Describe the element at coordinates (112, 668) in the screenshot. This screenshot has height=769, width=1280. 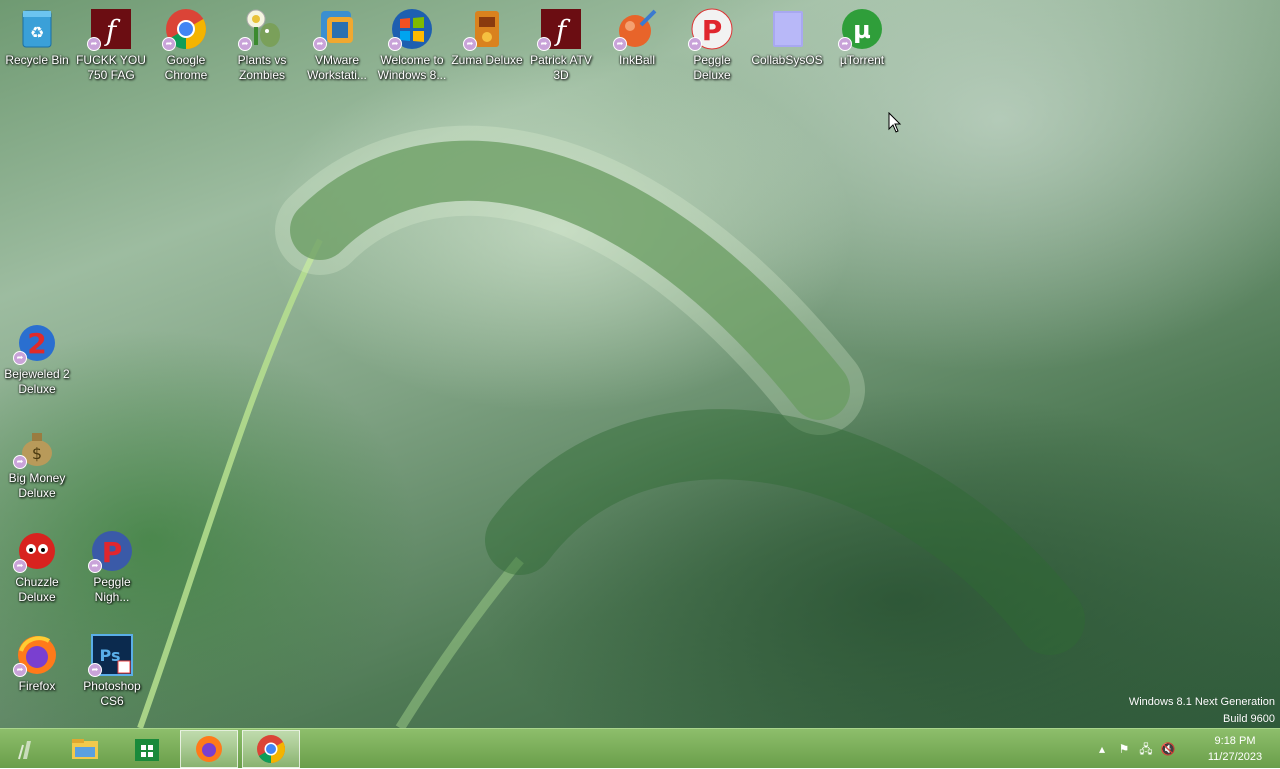
I see `desktop-icon-photoshop-cs6: Ps ➦ Photoshop CS6` at that location.